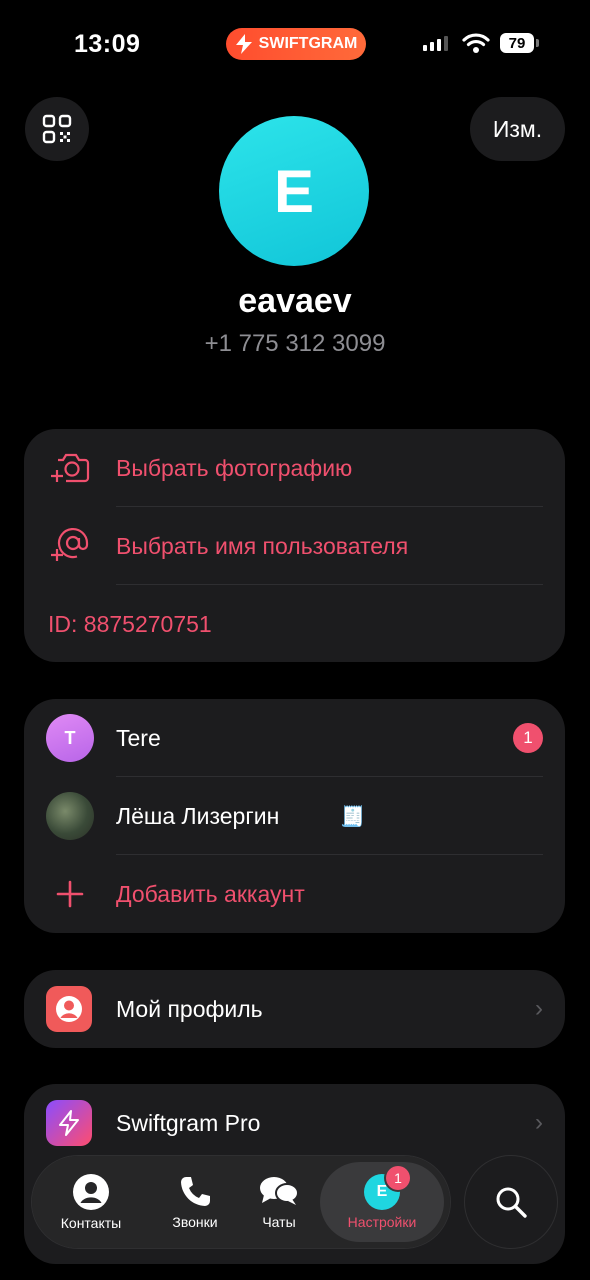  I want to click on tab-calls: Звонки, so click(195, 1202).